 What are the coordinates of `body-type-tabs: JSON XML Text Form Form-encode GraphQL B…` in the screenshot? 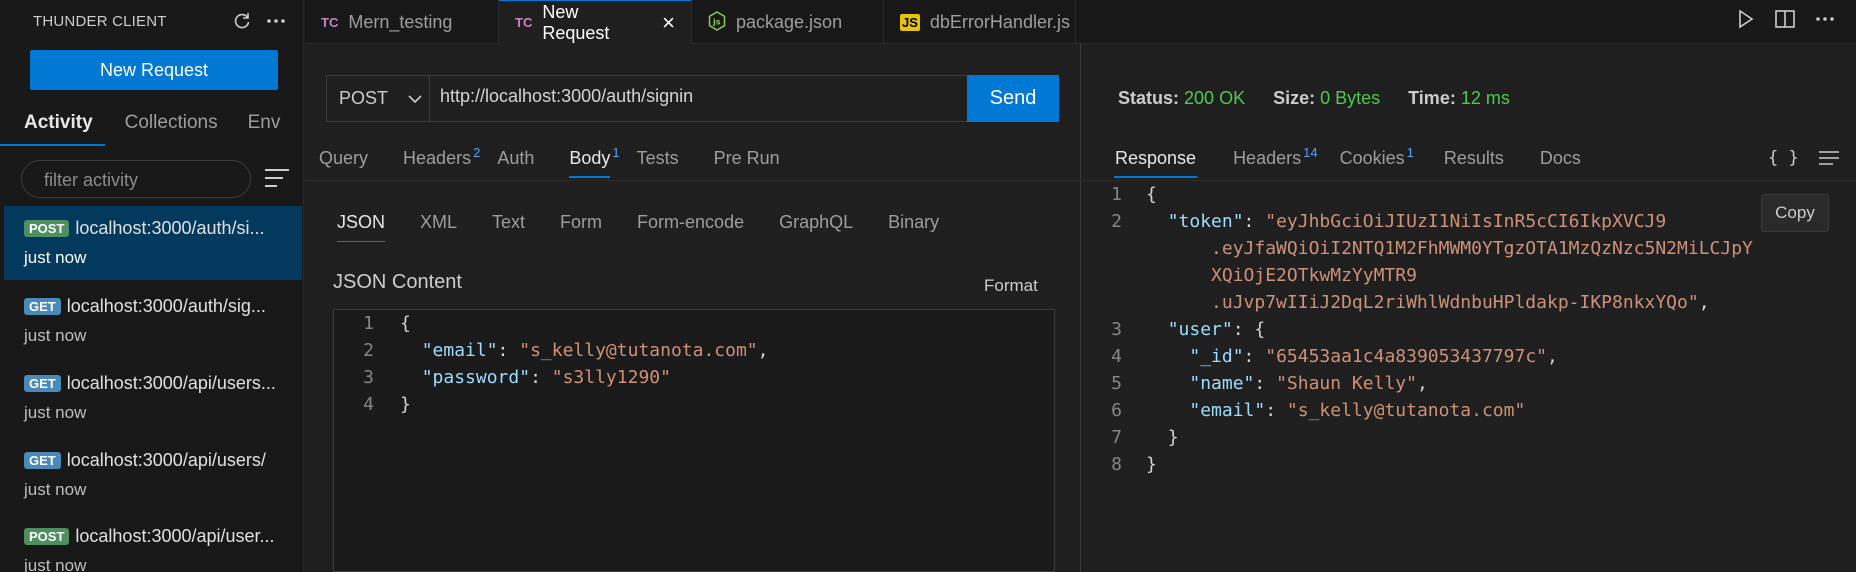 It's located at (655, 227).